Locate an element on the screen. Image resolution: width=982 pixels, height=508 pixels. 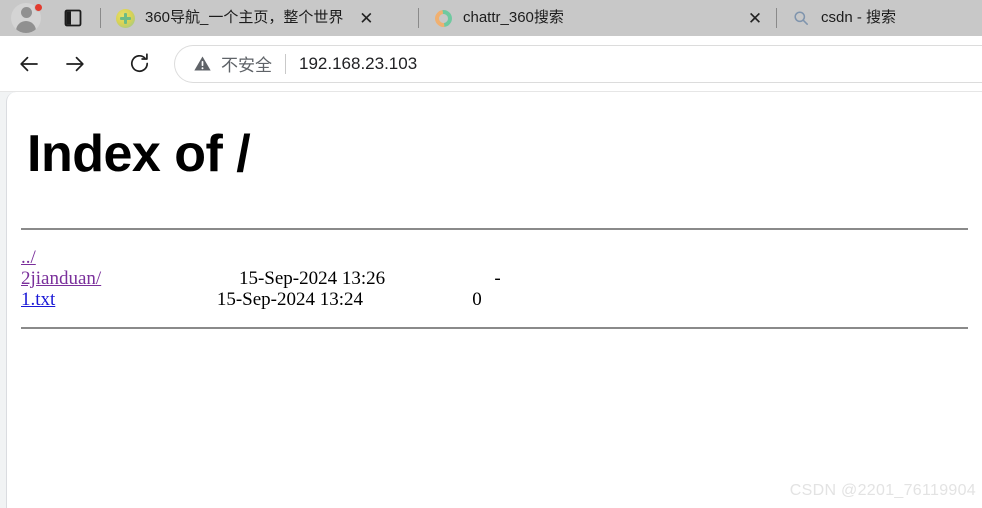
tab-360nav: 360导航_一个主页，整个世界 ✕ is located at coordinates (259, 18).